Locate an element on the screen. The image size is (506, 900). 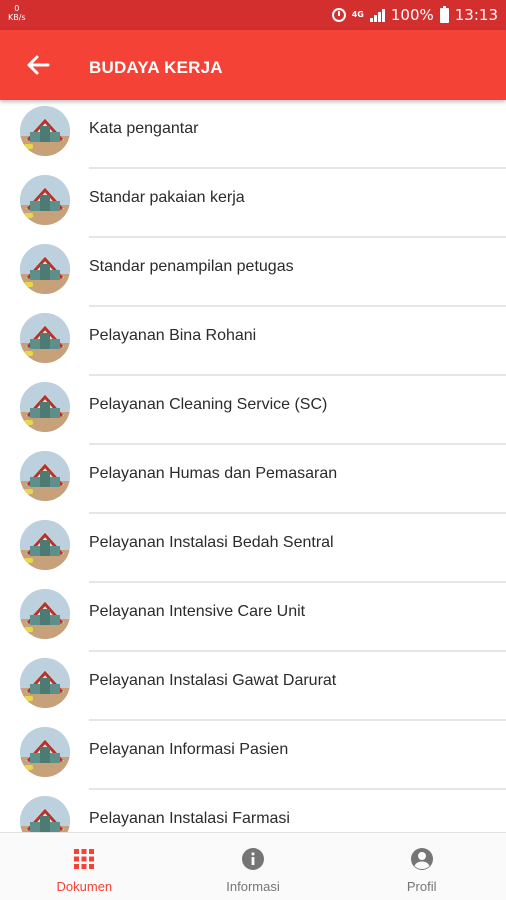
list-item-label: Pelayanan Instalasi Bedah Sentral is located at coordinates (211, 542).